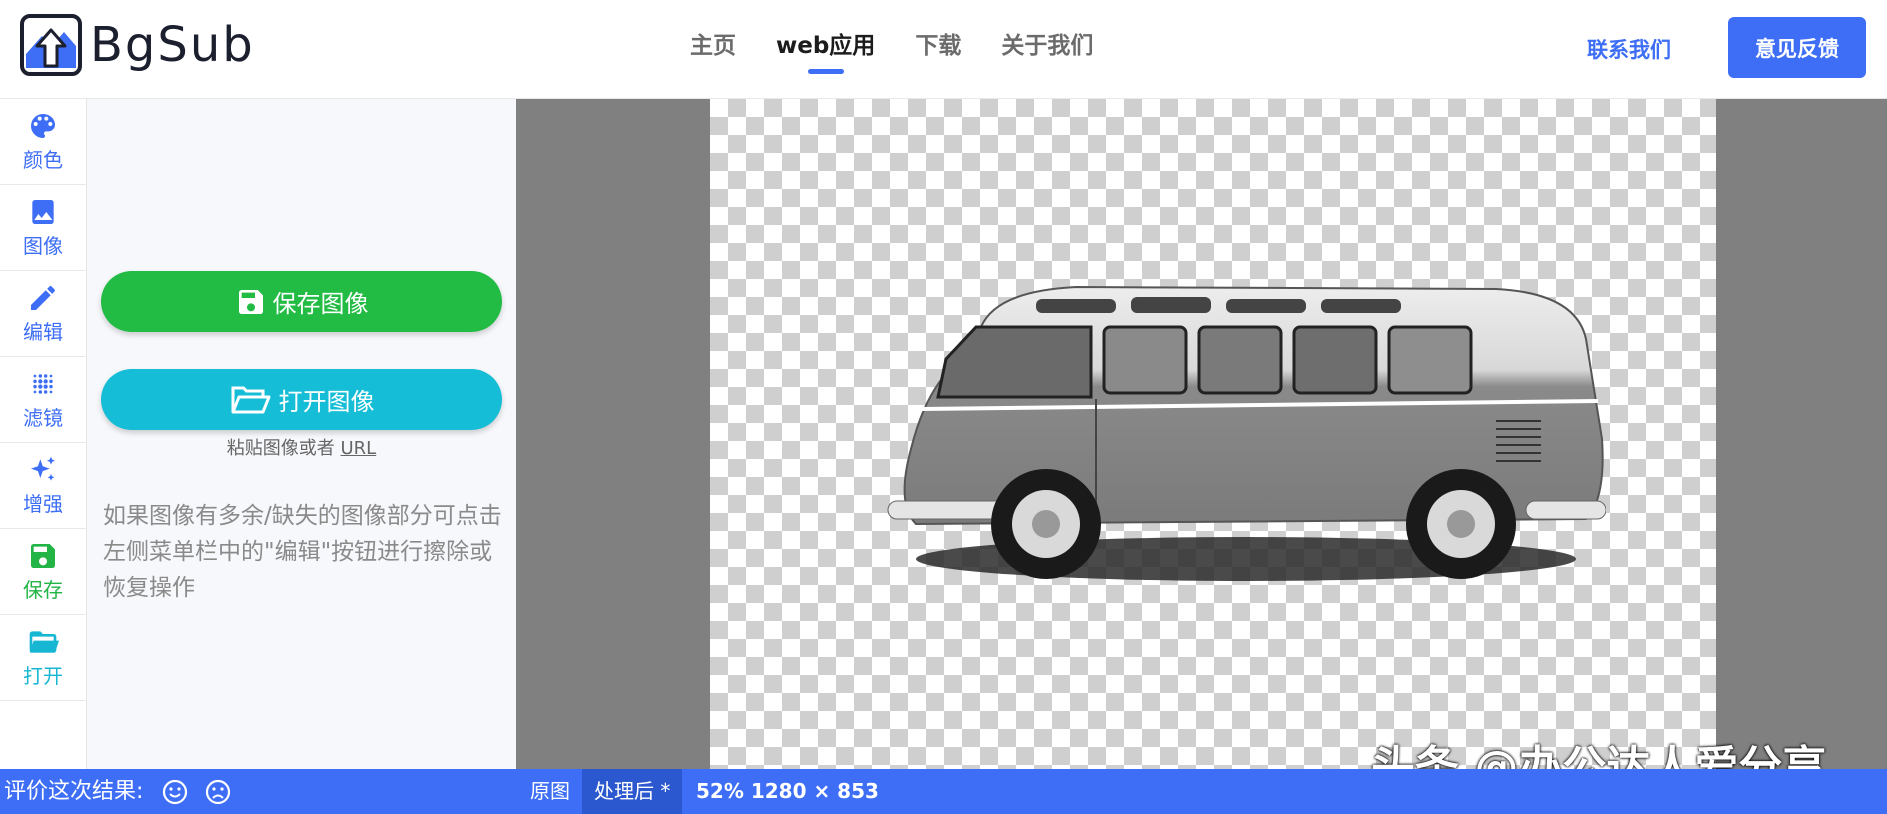  Describe the element at coordinates (302, 552) in the screenshot. I see `edit-tip-text: 如果图像有多余/缺失的图像部分可点击左侧菜单栏中的"编辑"按钮进行擦除或恢复操作` at that location.